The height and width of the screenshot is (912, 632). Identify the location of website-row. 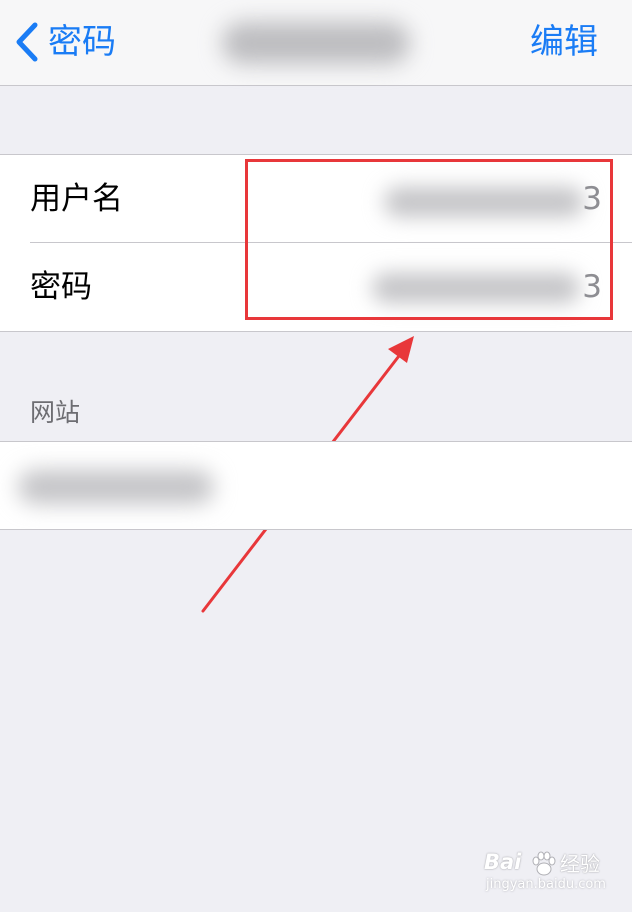
(316, 486).